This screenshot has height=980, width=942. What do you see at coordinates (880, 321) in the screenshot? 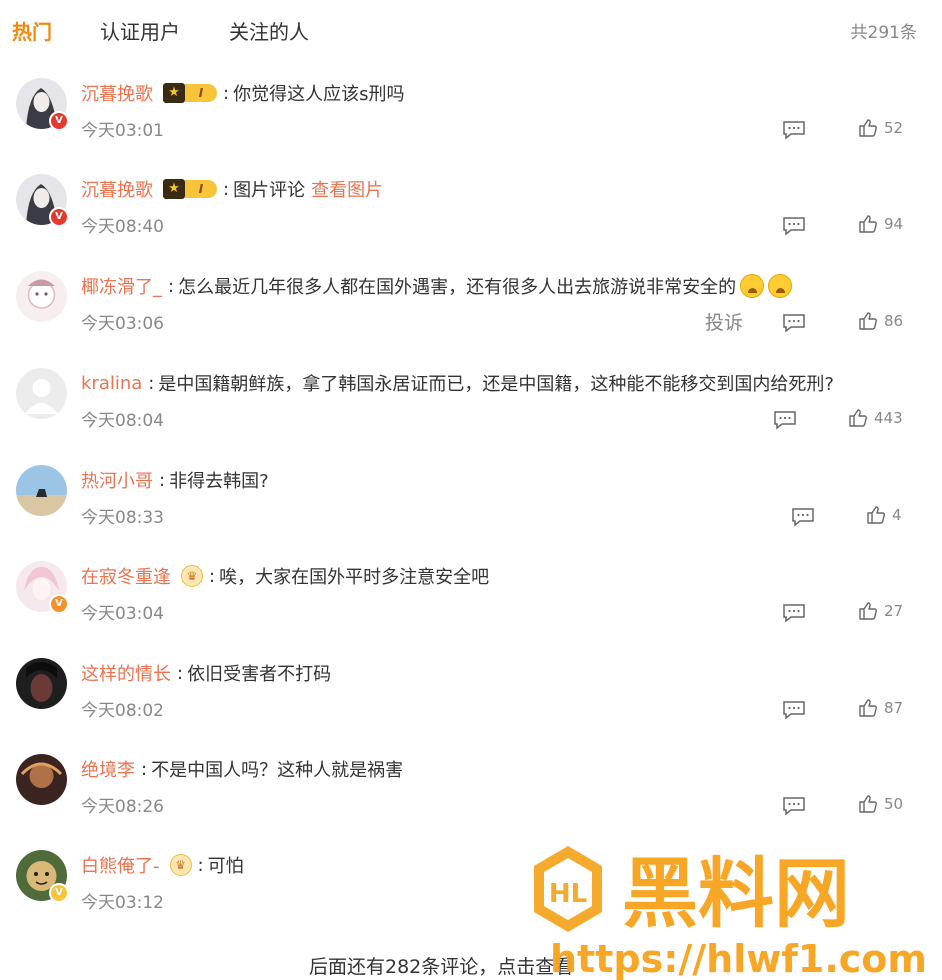
I see `like-button: 86` at bounding box center [880, 321].